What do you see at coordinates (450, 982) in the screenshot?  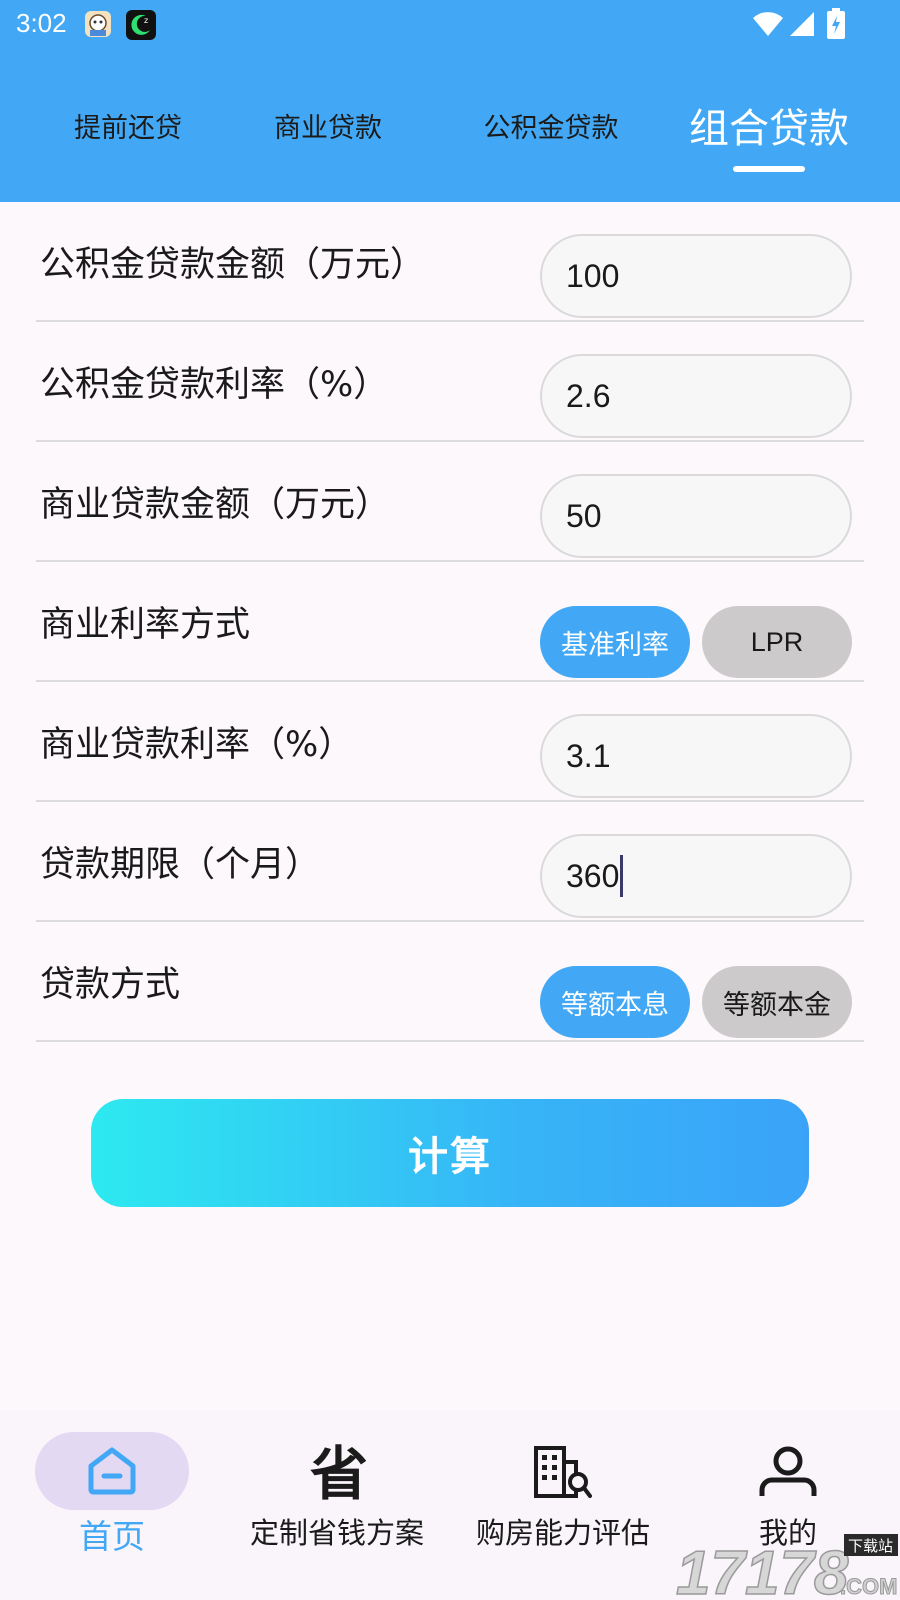 I see `form-row-repay-mode: 贷款方式 等额本息 等额本金` at bounding box center [450, 982].